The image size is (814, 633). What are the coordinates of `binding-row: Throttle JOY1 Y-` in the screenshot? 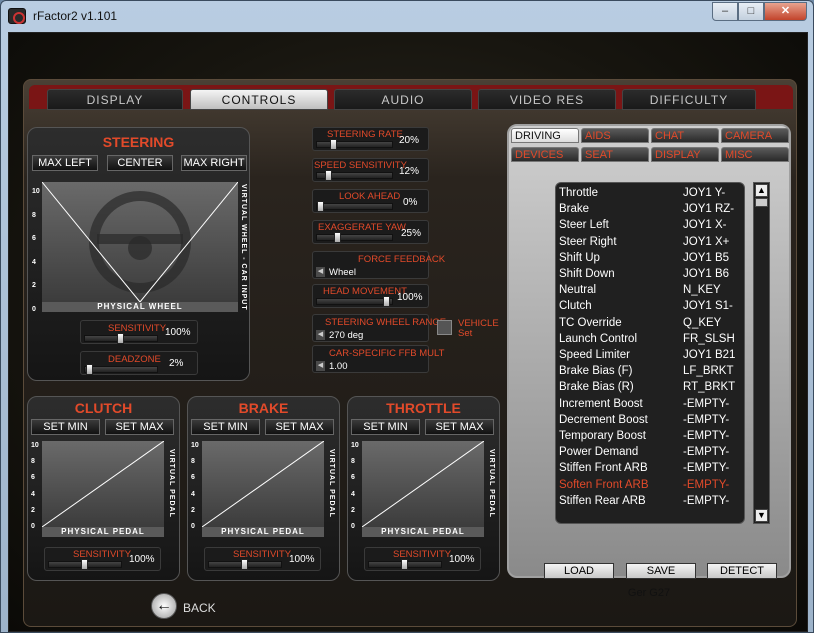 It's located at (651, 195).